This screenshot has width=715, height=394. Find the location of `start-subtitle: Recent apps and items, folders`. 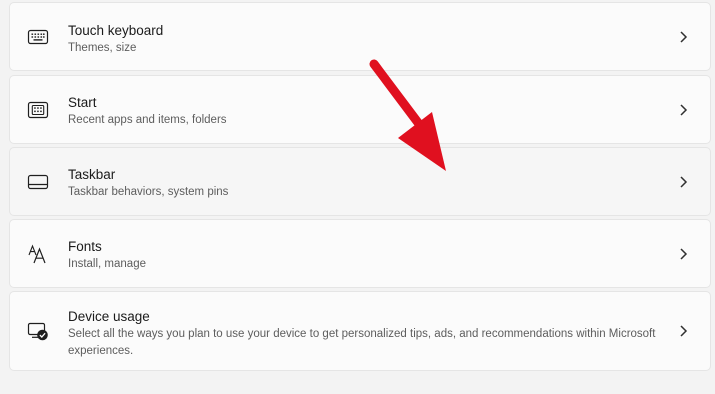

start-subtitle: Recent apps and items, folders is located at coordinates (147, 120).